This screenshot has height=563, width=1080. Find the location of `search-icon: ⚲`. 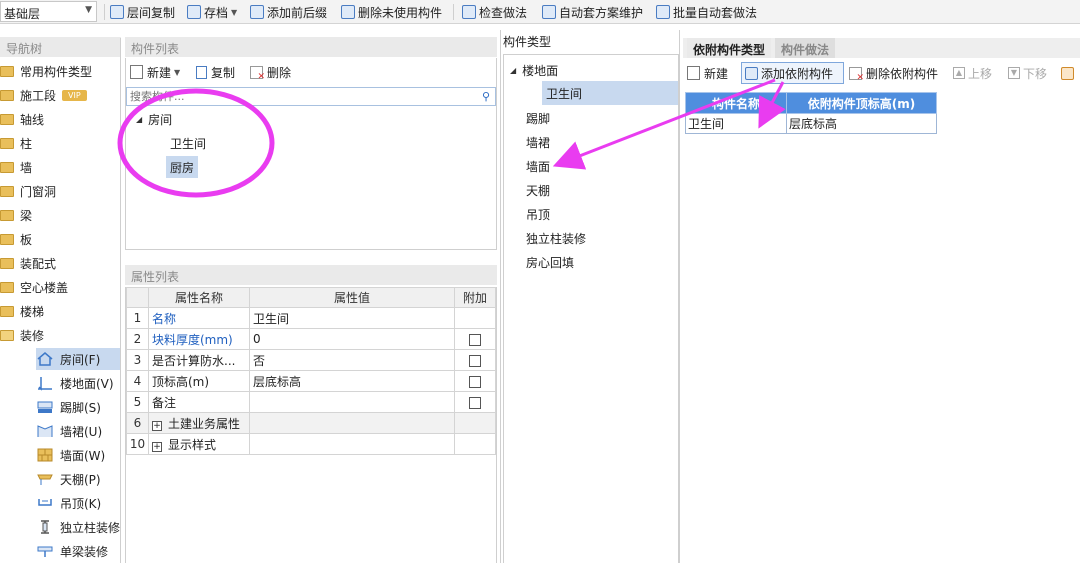

search-icon: ⚲ is located at coordinates (486, 96).